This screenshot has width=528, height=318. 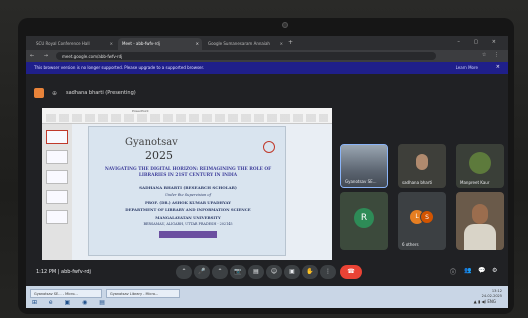 I want to click on participant-avatar: S, so click(x=427, y=217).